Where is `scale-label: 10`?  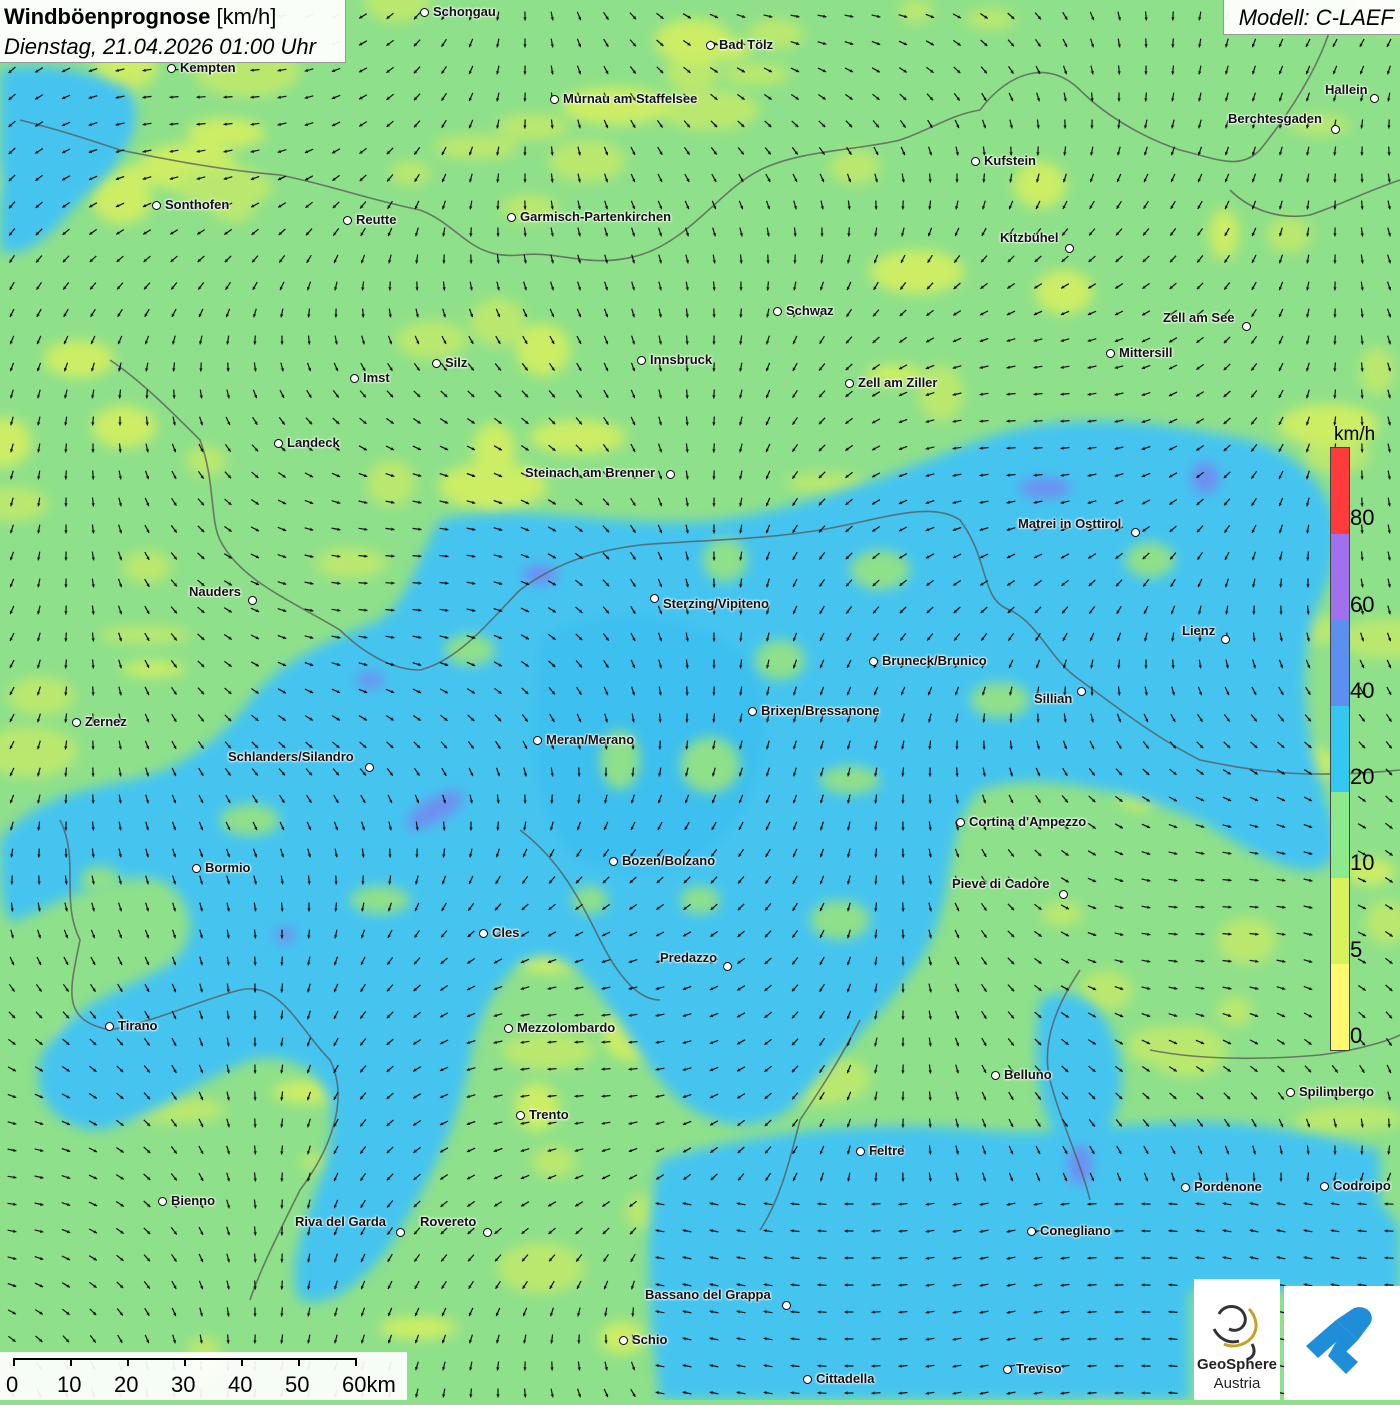 scale-label: 10 is located at coordinates (69, 1385).